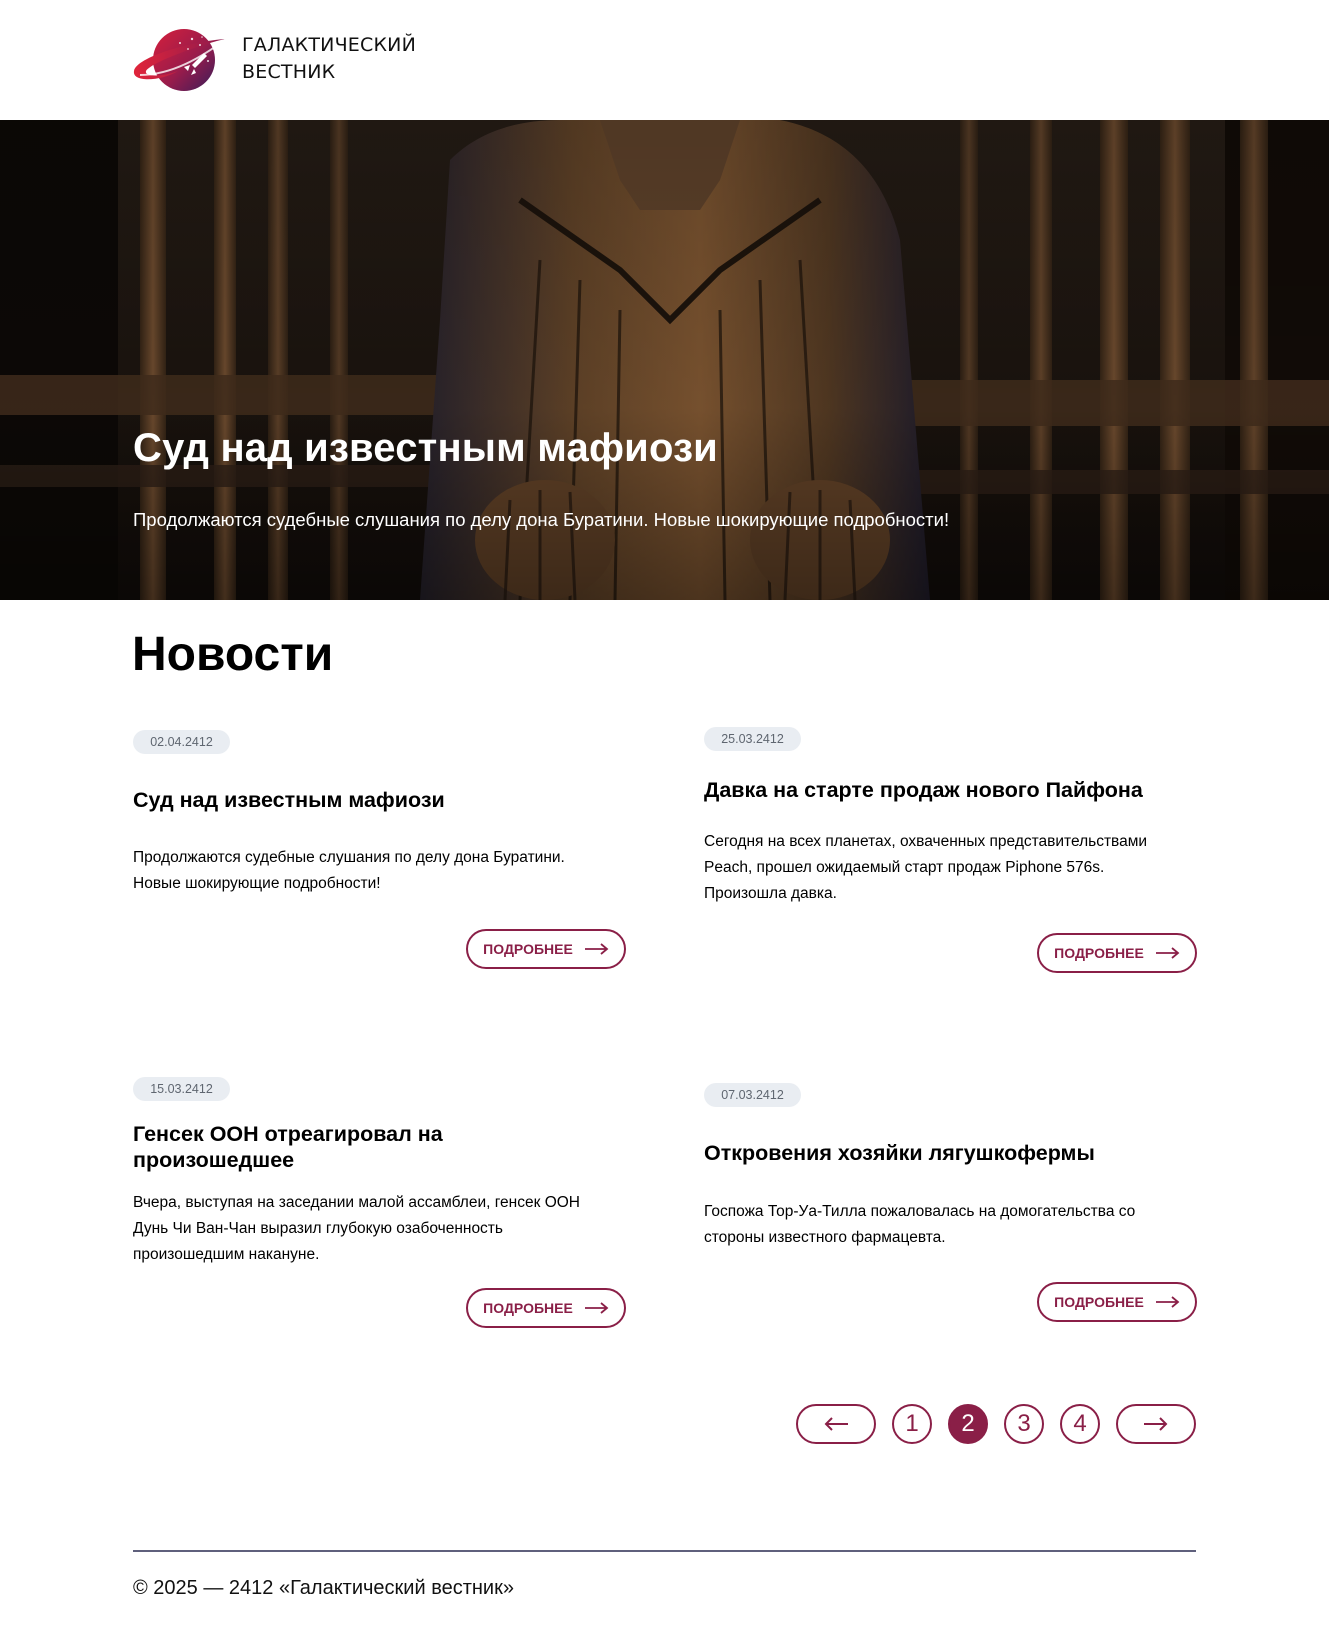 This screenshot has height=1648, width=1329. I want to click on planet-rocket-logo, so click(180, 61).